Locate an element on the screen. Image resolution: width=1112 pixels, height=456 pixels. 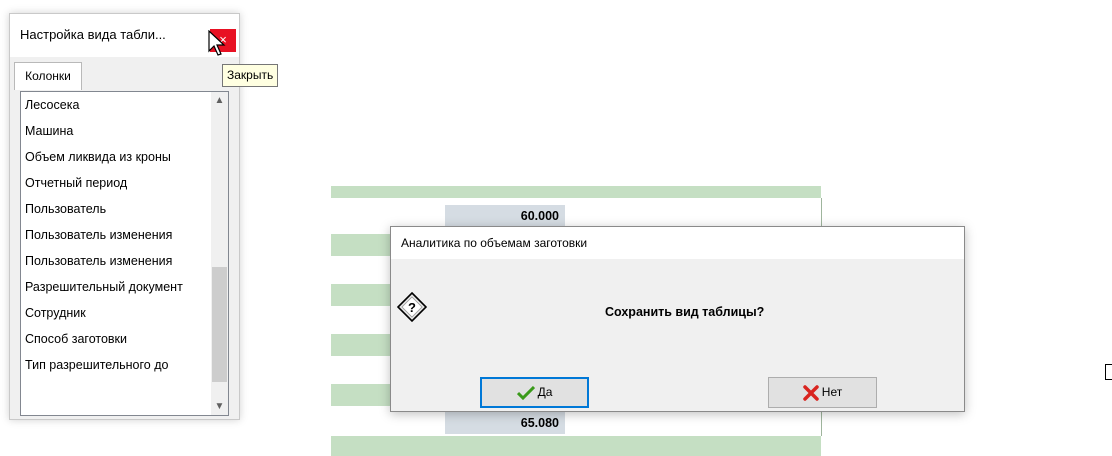
scroll-down-arrow-icon: ▼ is located at coordinates (219, 406).